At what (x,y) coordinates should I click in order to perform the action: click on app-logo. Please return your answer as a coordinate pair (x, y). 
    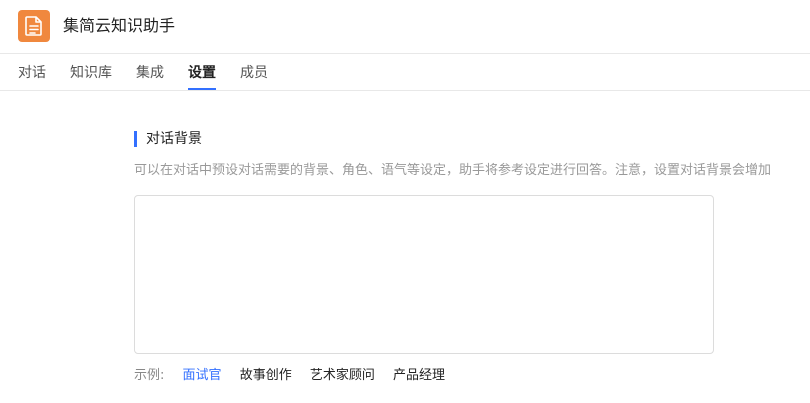
    Looking at the image, I should click on (34, 26).